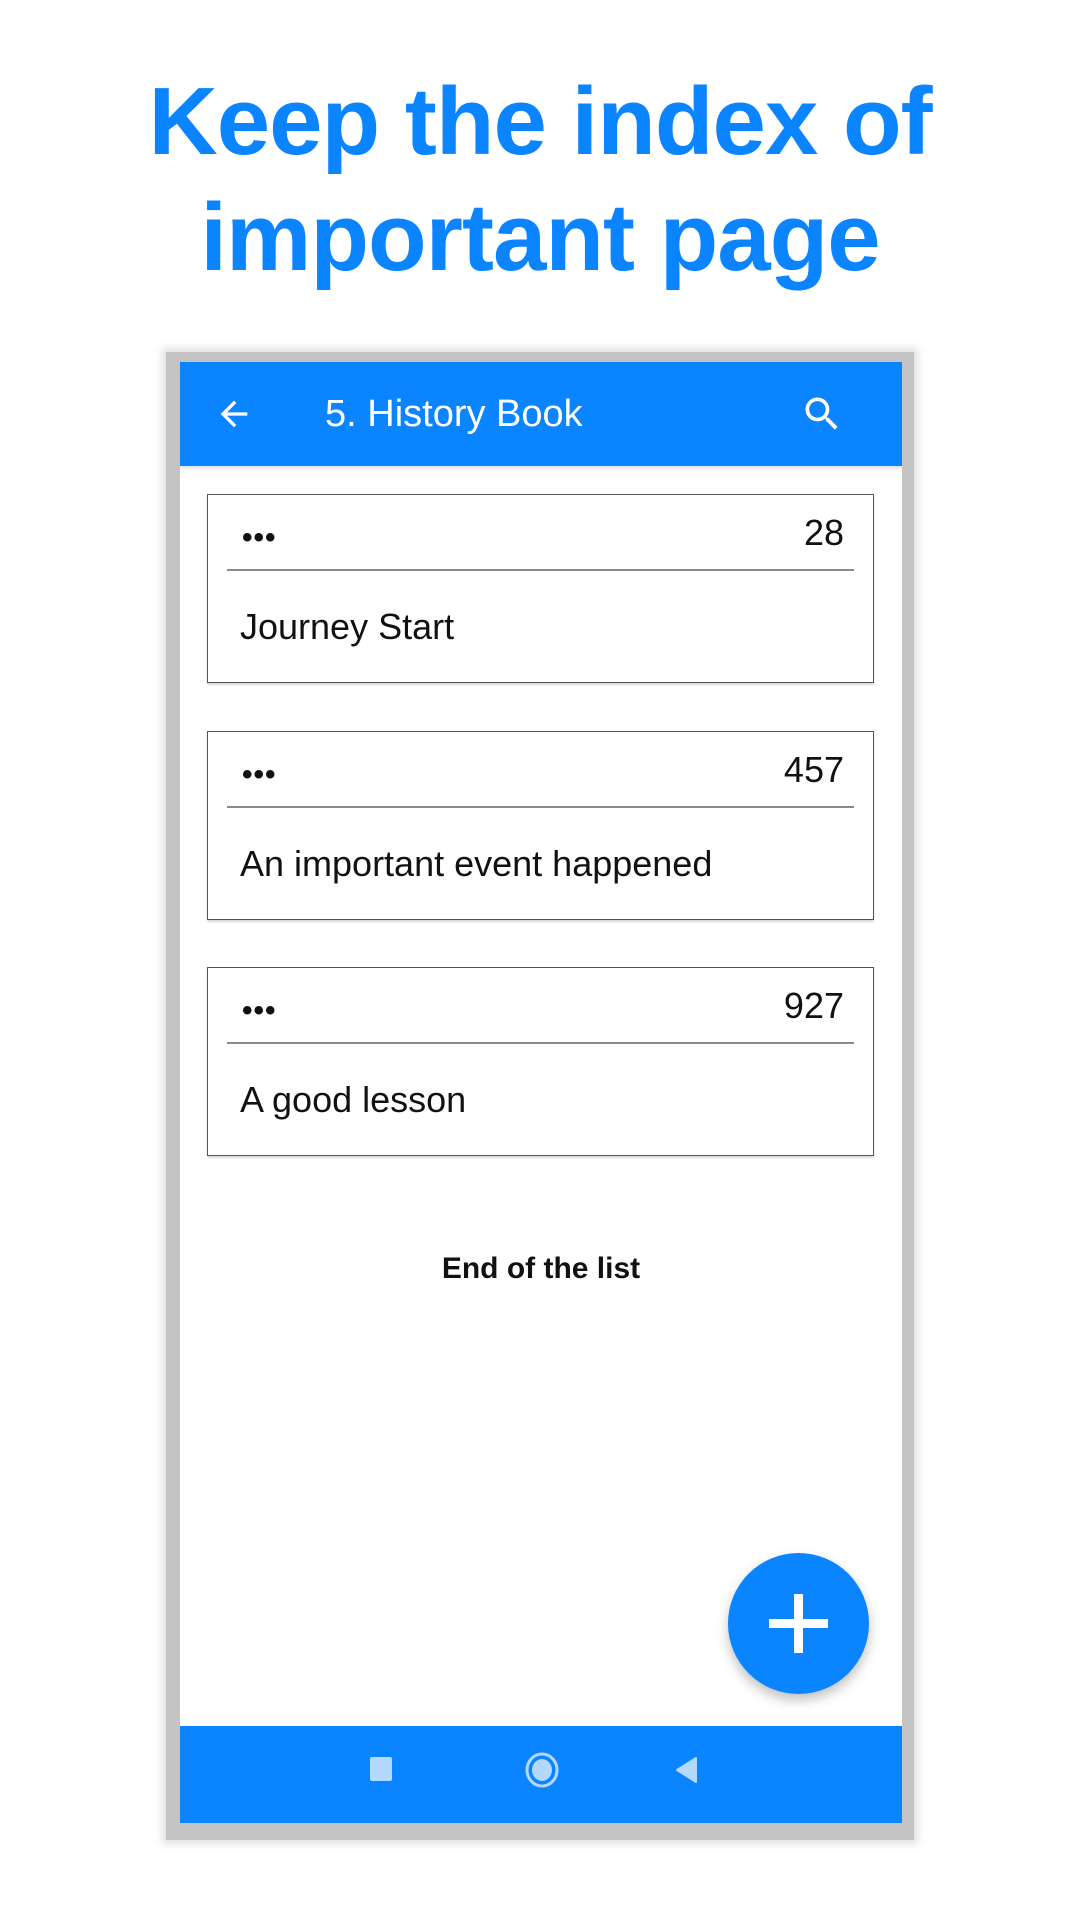 The height and width of the screenshot is (1920, 1080). I want to click on bookmark-label: An important event happened, so click(476, 863).